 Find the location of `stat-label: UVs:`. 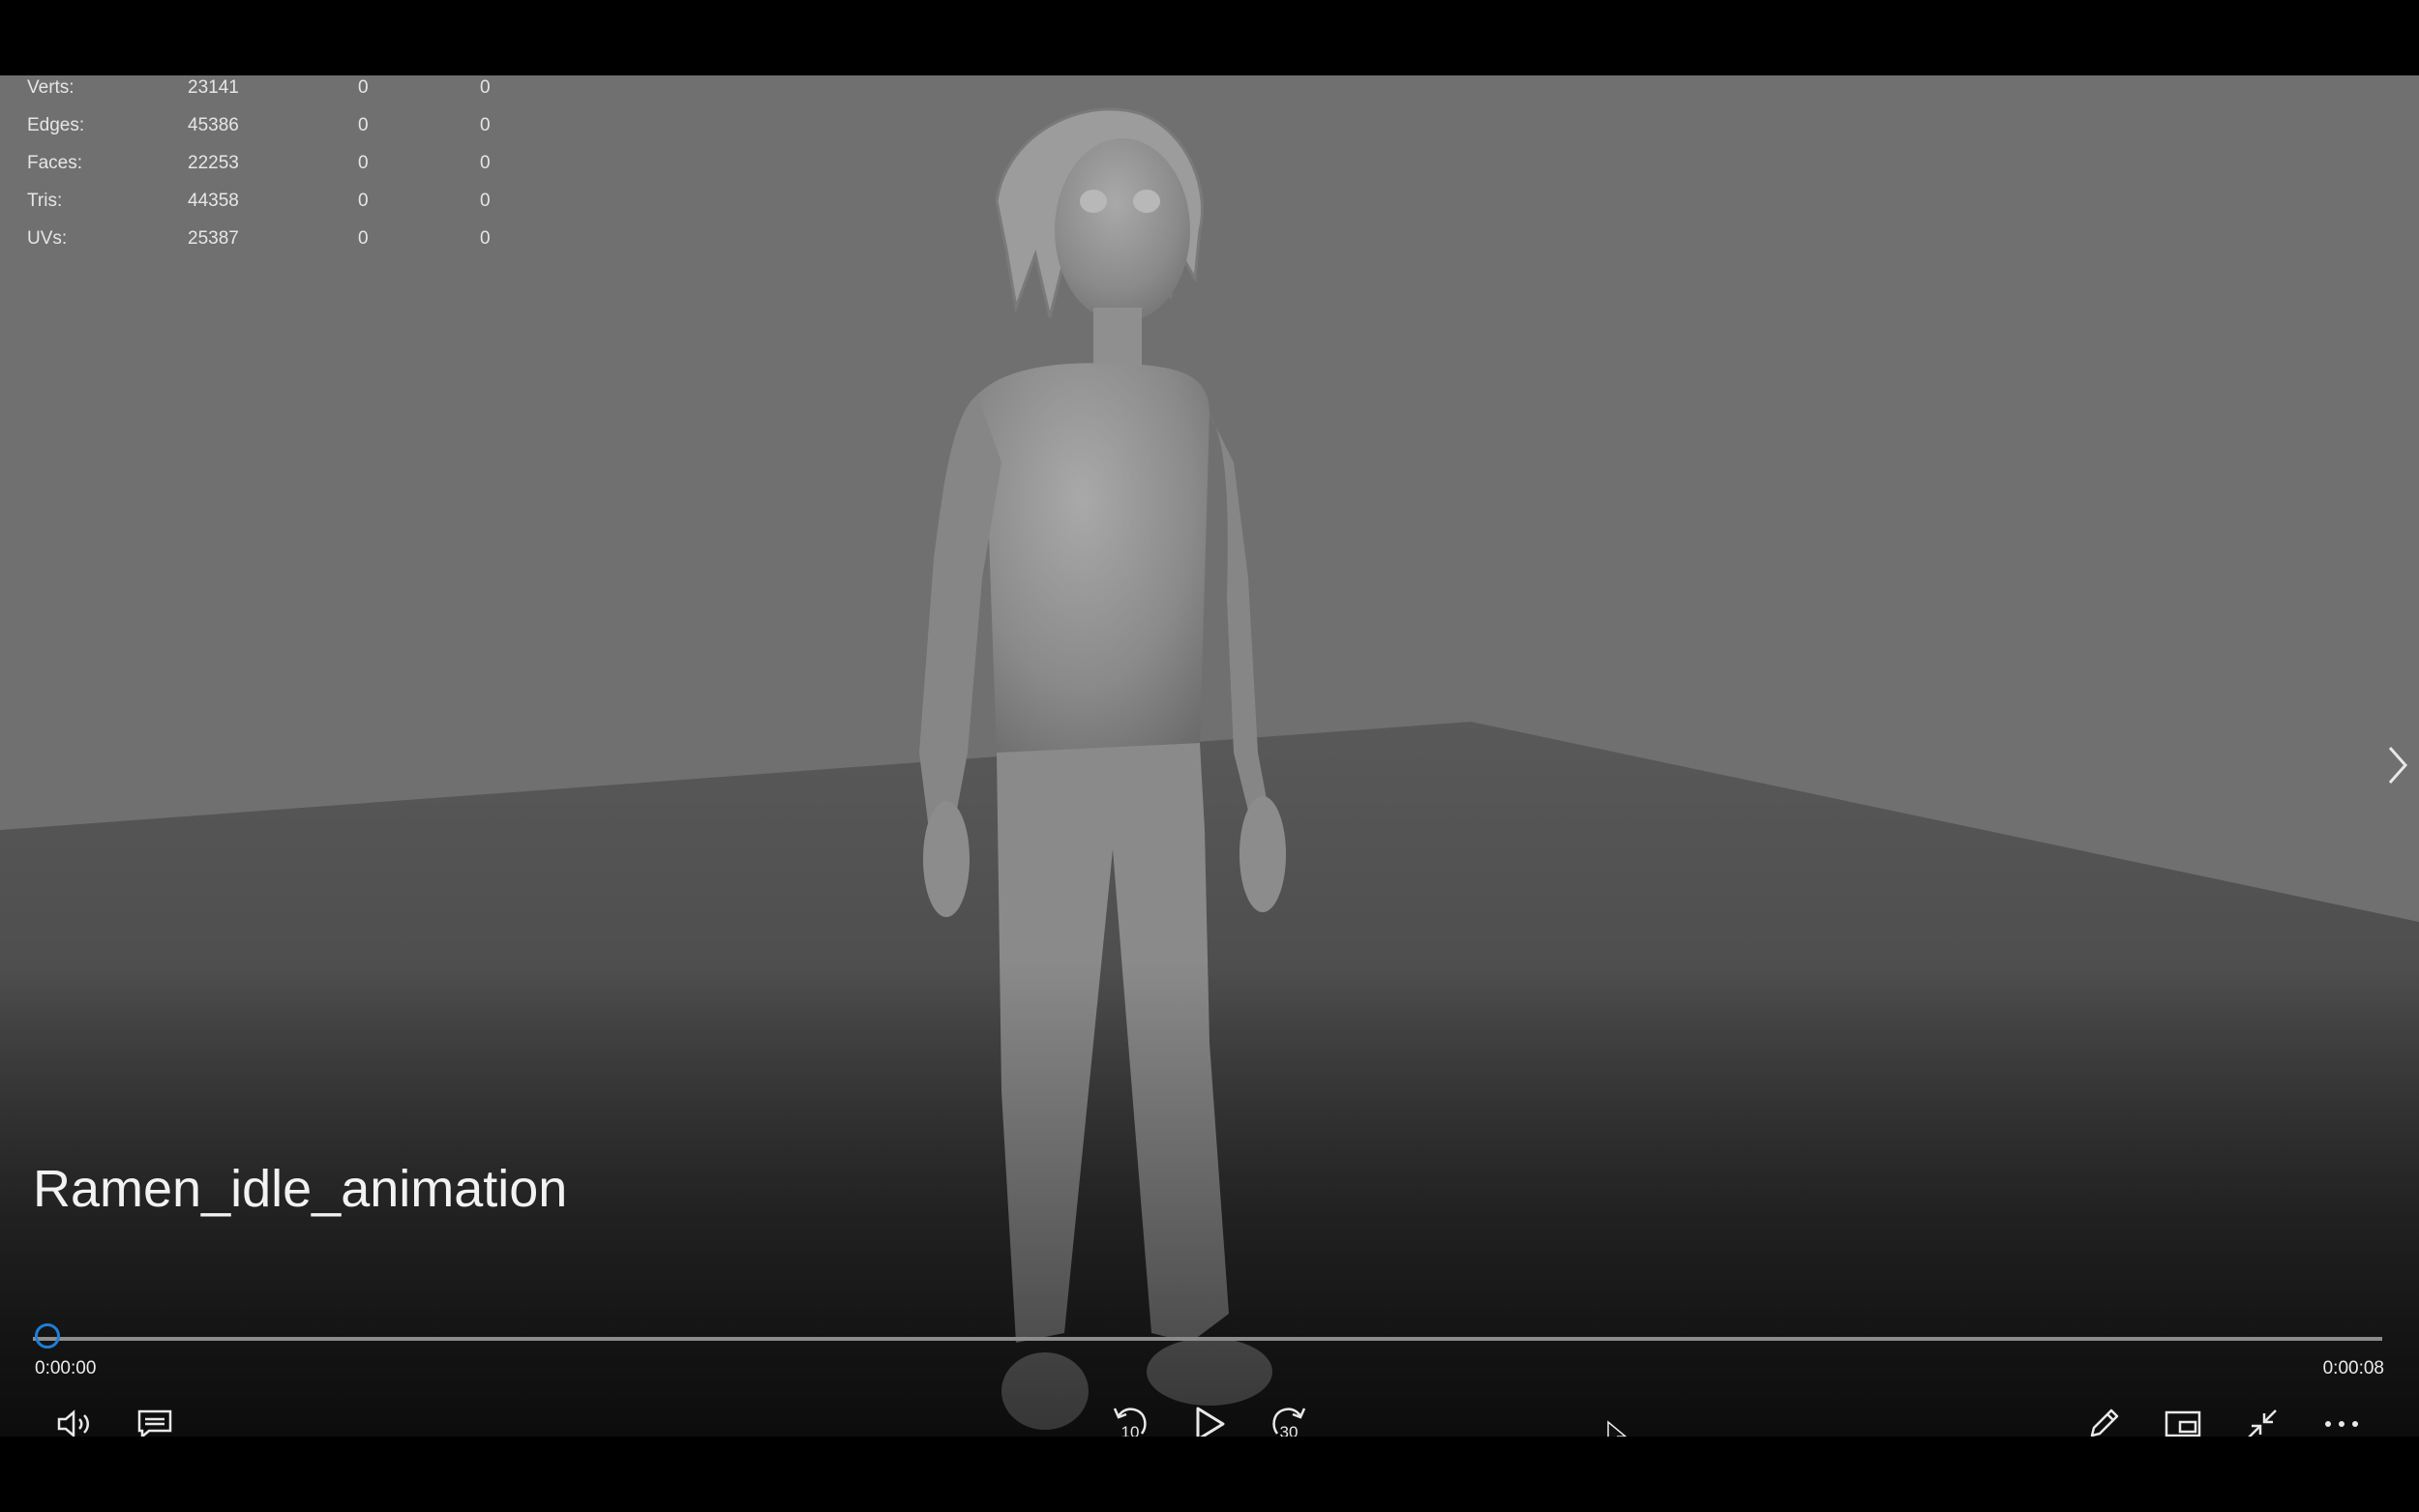

stat-label: UVs: is located at coordinates (47, 239).